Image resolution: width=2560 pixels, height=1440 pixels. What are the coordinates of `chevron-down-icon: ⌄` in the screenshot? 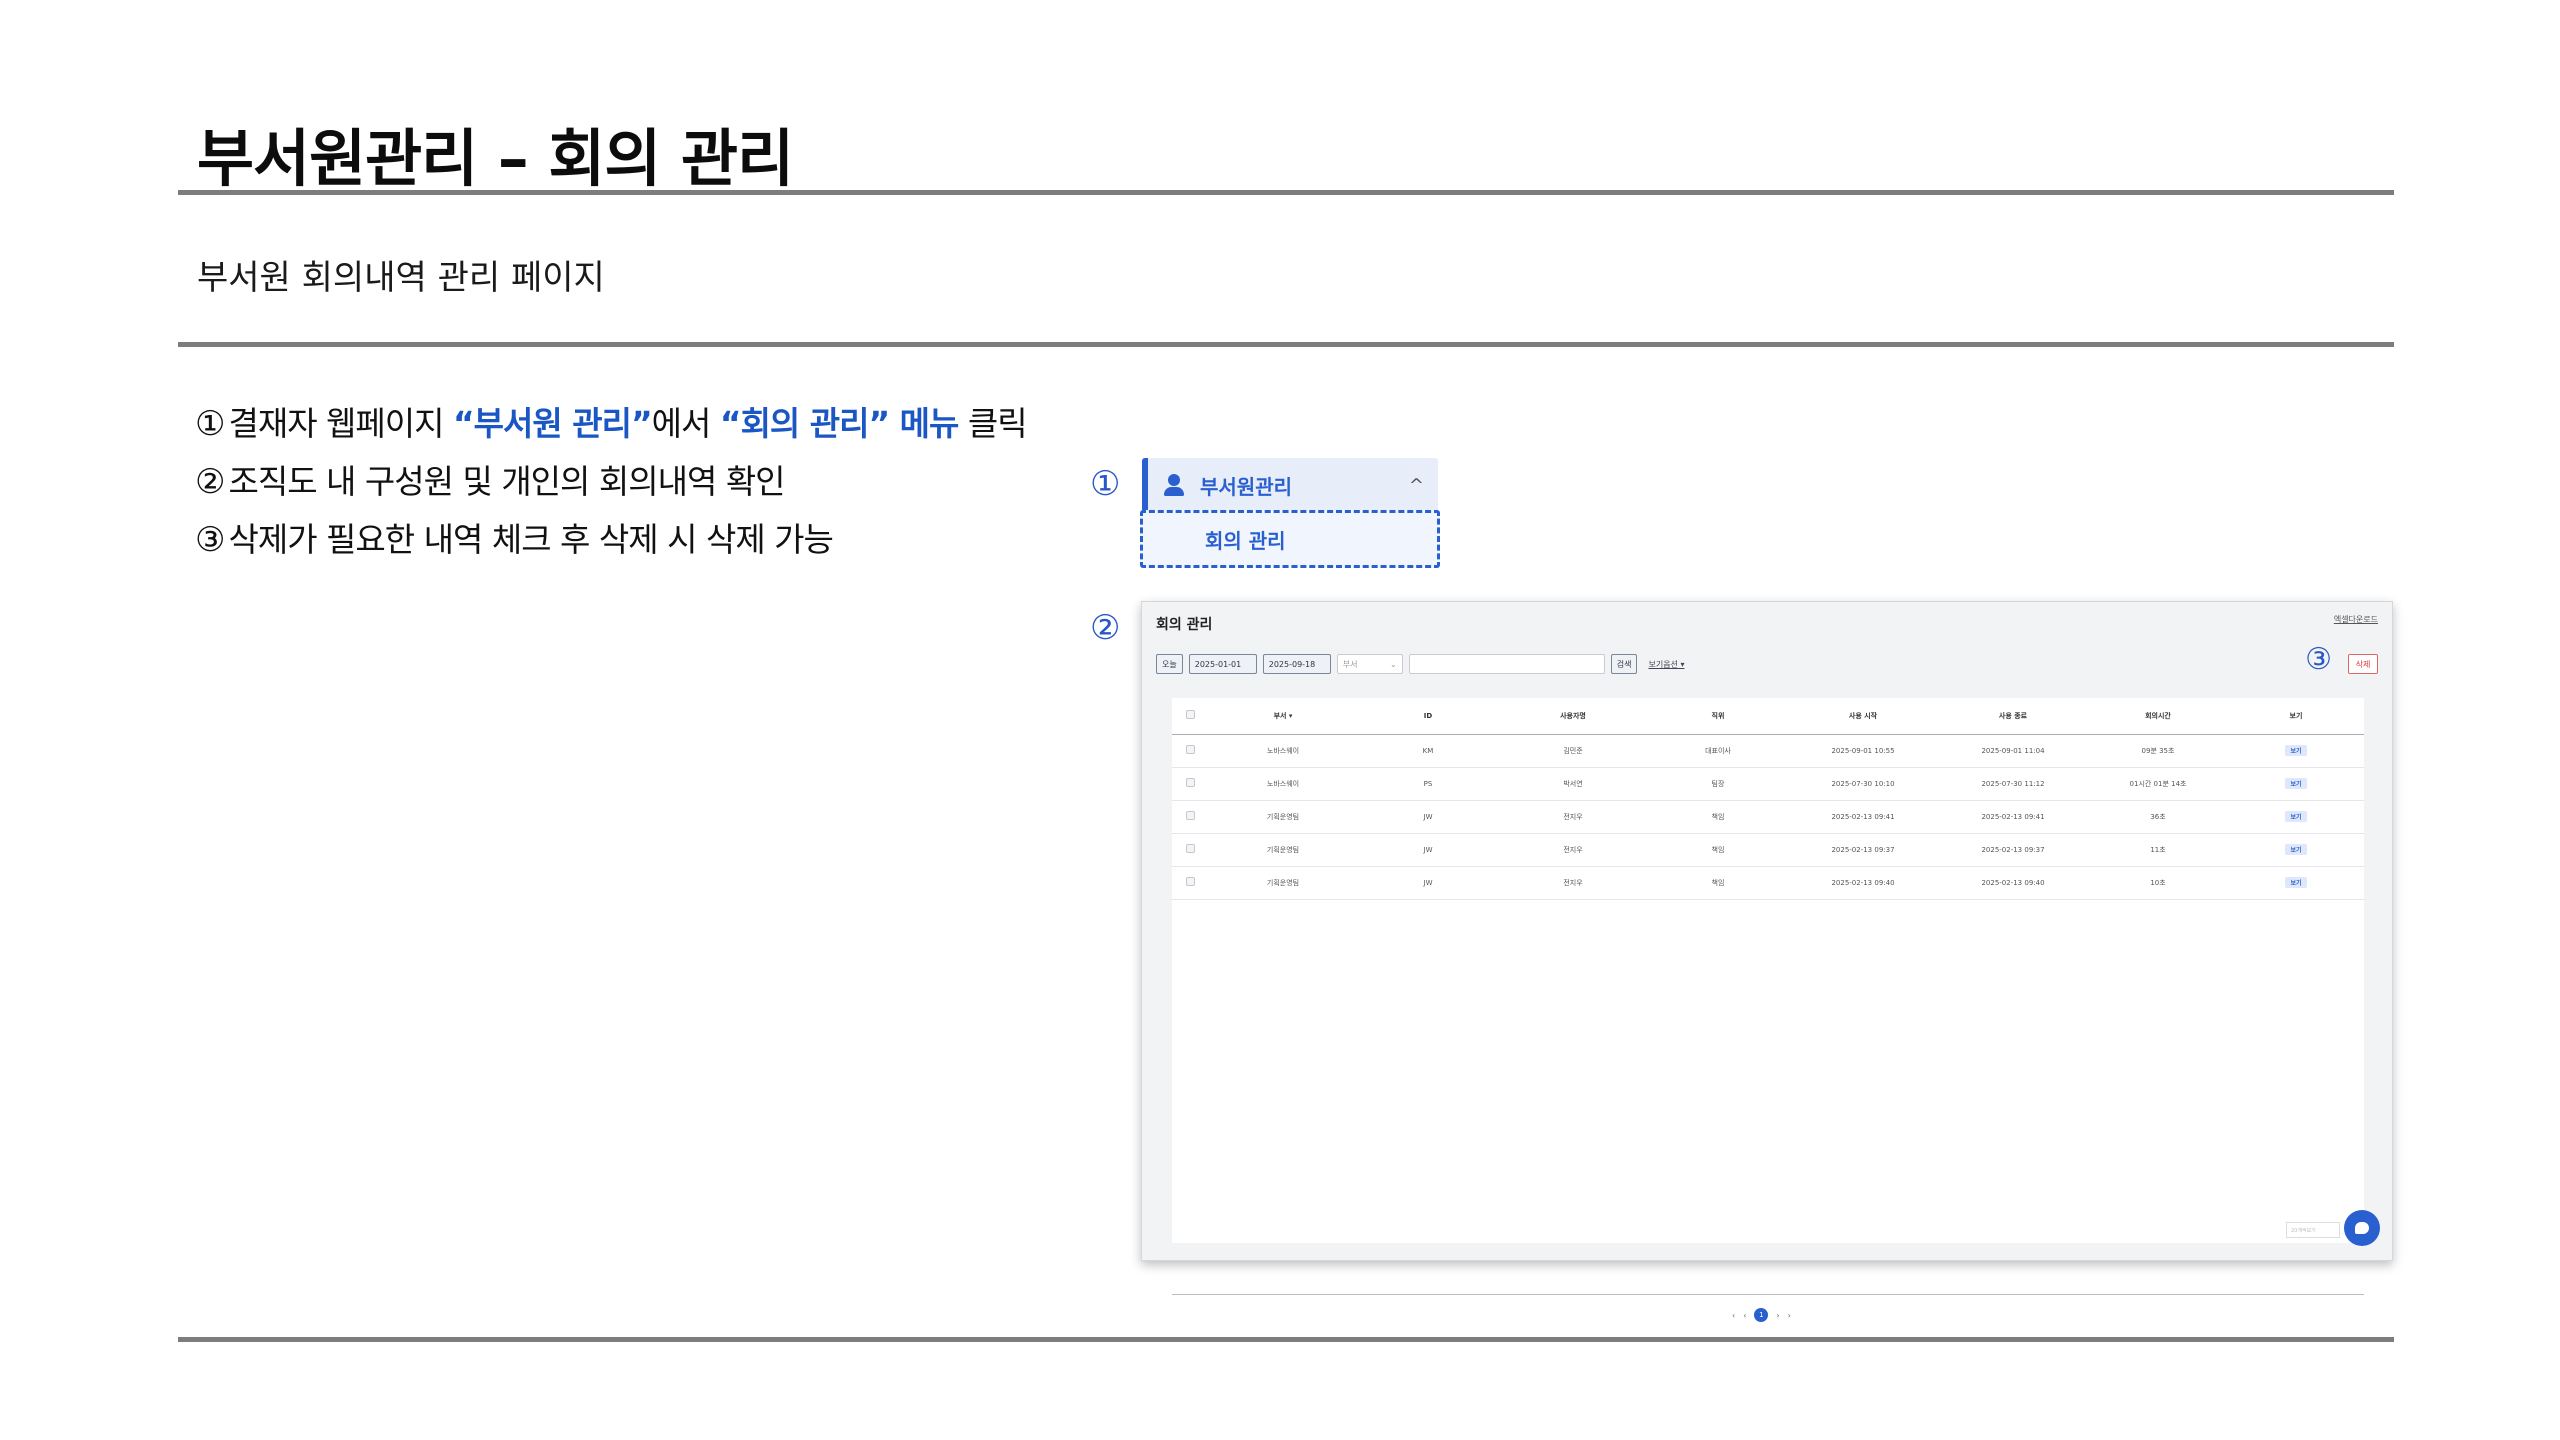 It's located at (1393, 664).